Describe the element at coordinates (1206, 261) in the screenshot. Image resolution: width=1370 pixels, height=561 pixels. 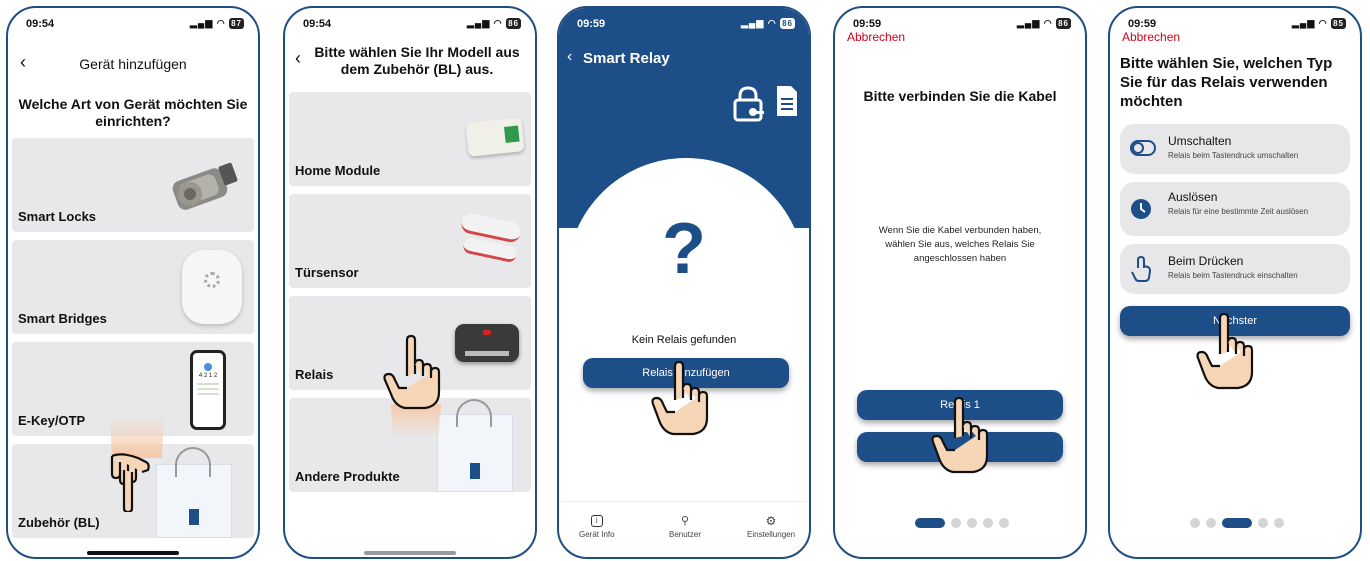
I see `option-title: Beim Drücken` at that location.